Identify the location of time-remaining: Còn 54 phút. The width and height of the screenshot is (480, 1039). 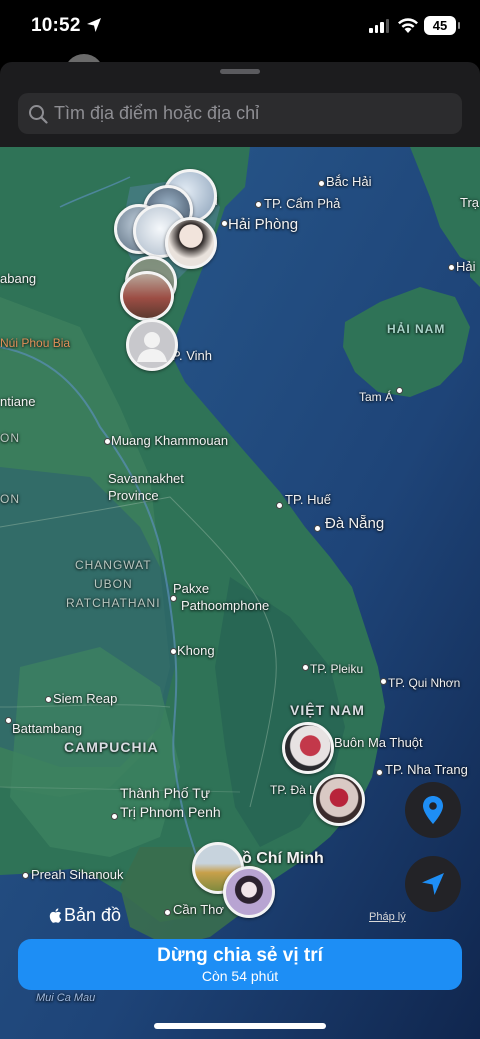
(240, 975).